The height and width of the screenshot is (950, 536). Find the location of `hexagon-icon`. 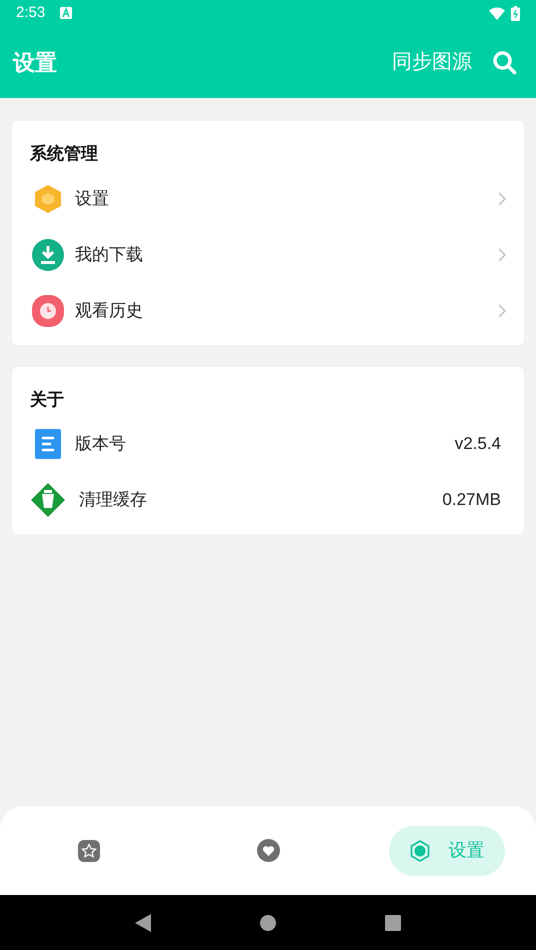

hexagon-icon is located at coordinates (48, 199).